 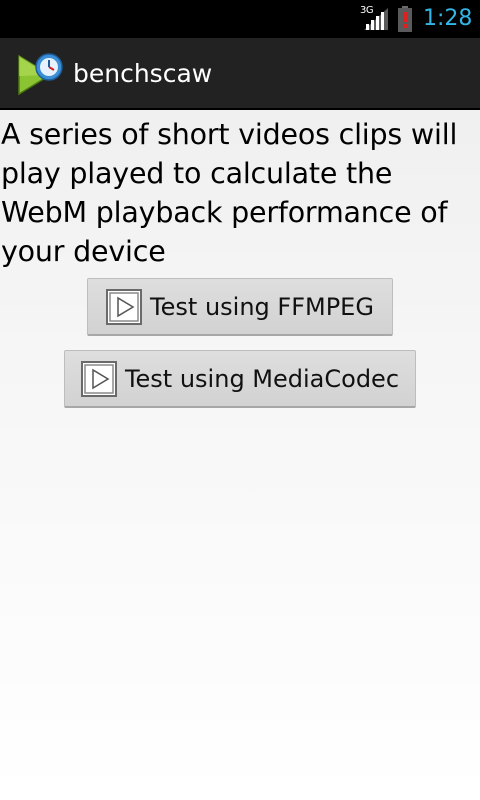 I want to click on status-time: 1:28, so click(x=448, y=18).